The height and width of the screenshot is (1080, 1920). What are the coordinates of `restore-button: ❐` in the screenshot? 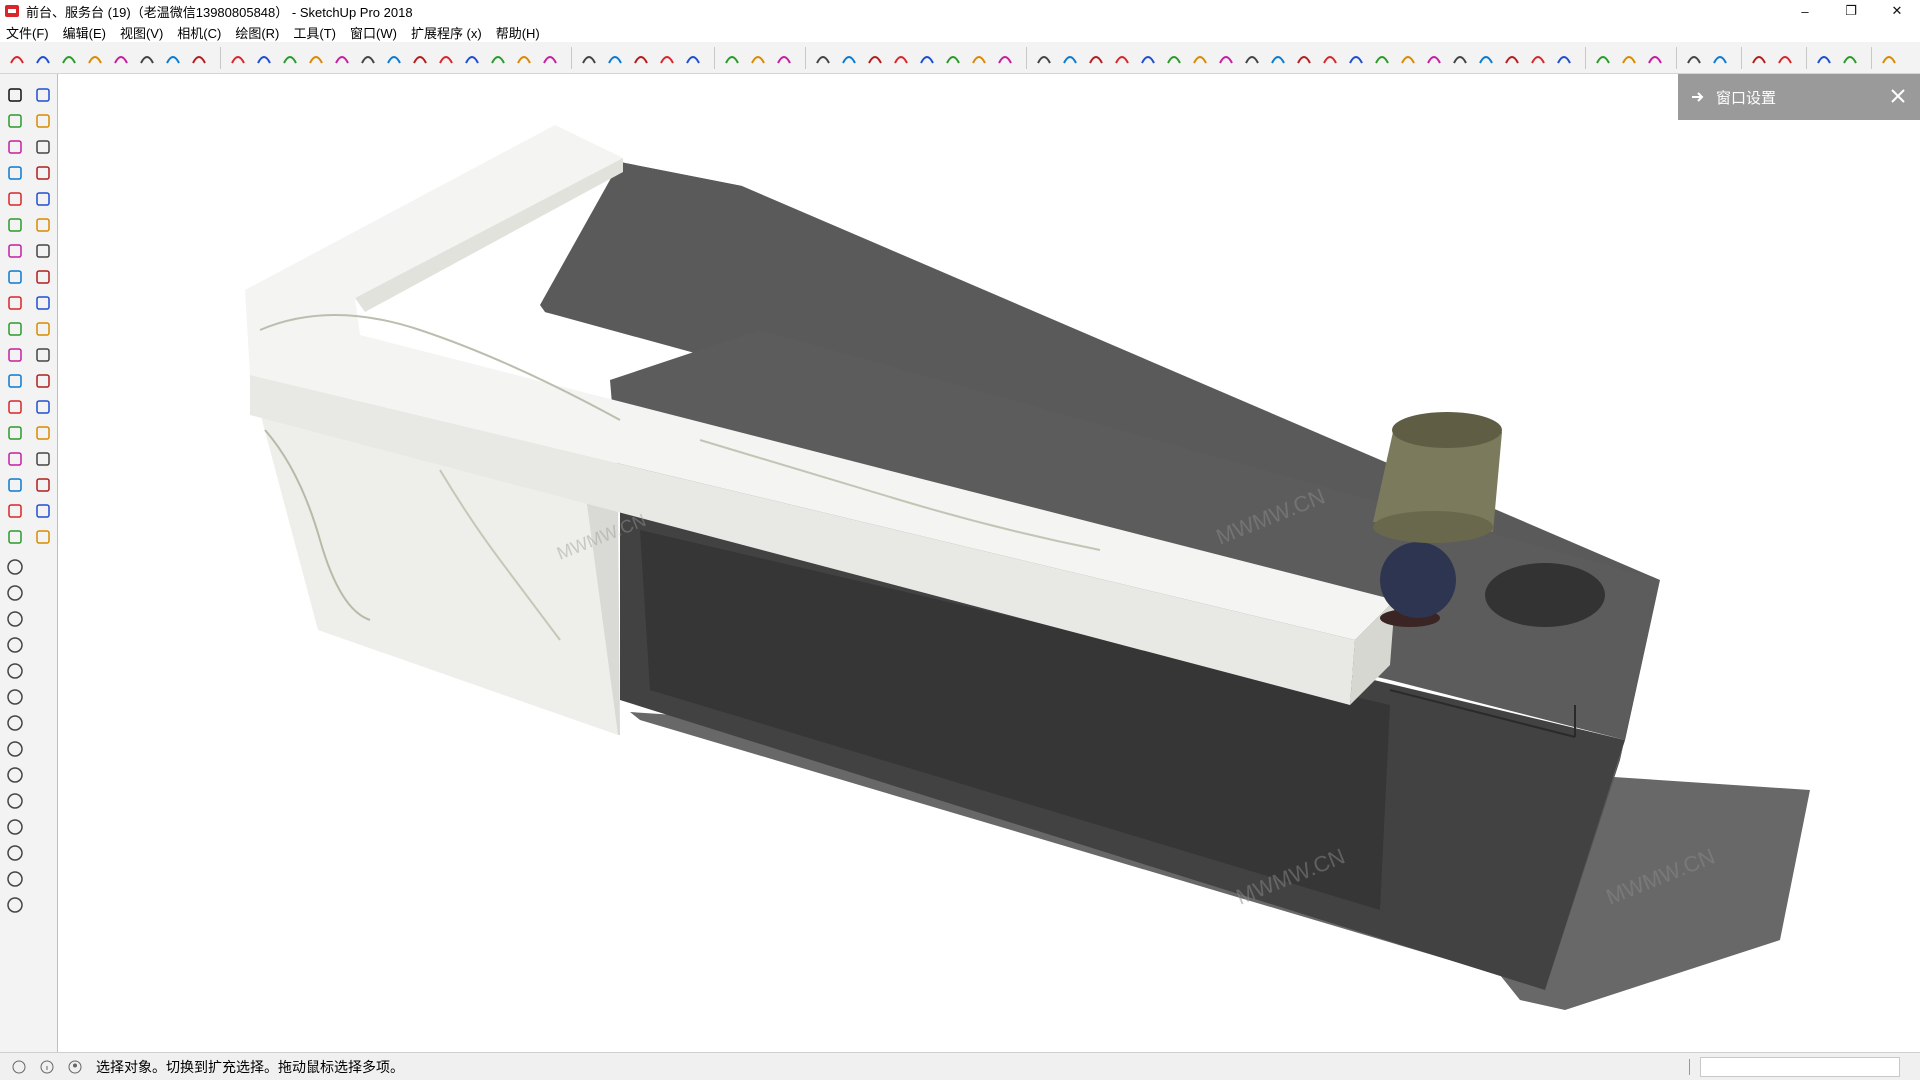 It's located at (1851, 11).